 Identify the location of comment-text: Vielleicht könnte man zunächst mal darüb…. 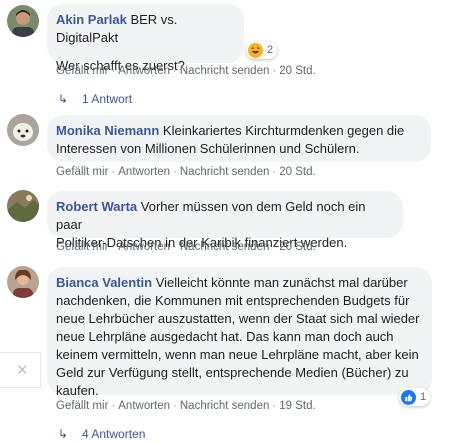
(281, 282).